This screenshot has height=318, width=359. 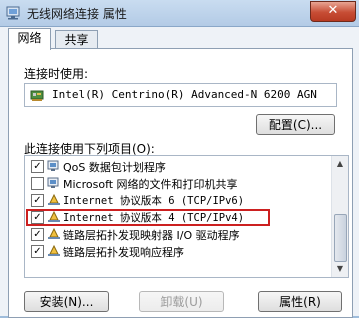 I want to click on list-item-label: 链路层拓扑发现响应程序, so click(x=123, y=252).